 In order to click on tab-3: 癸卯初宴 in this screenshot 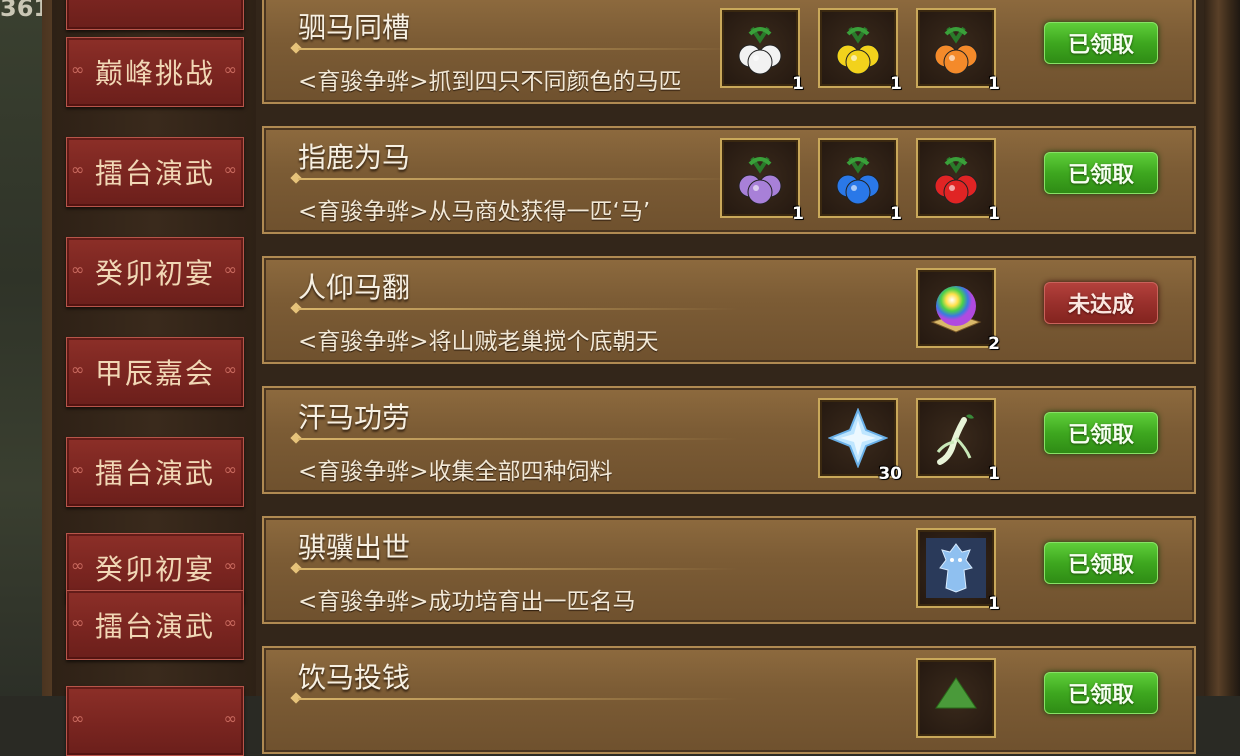, I will do `click(155, 272)`.